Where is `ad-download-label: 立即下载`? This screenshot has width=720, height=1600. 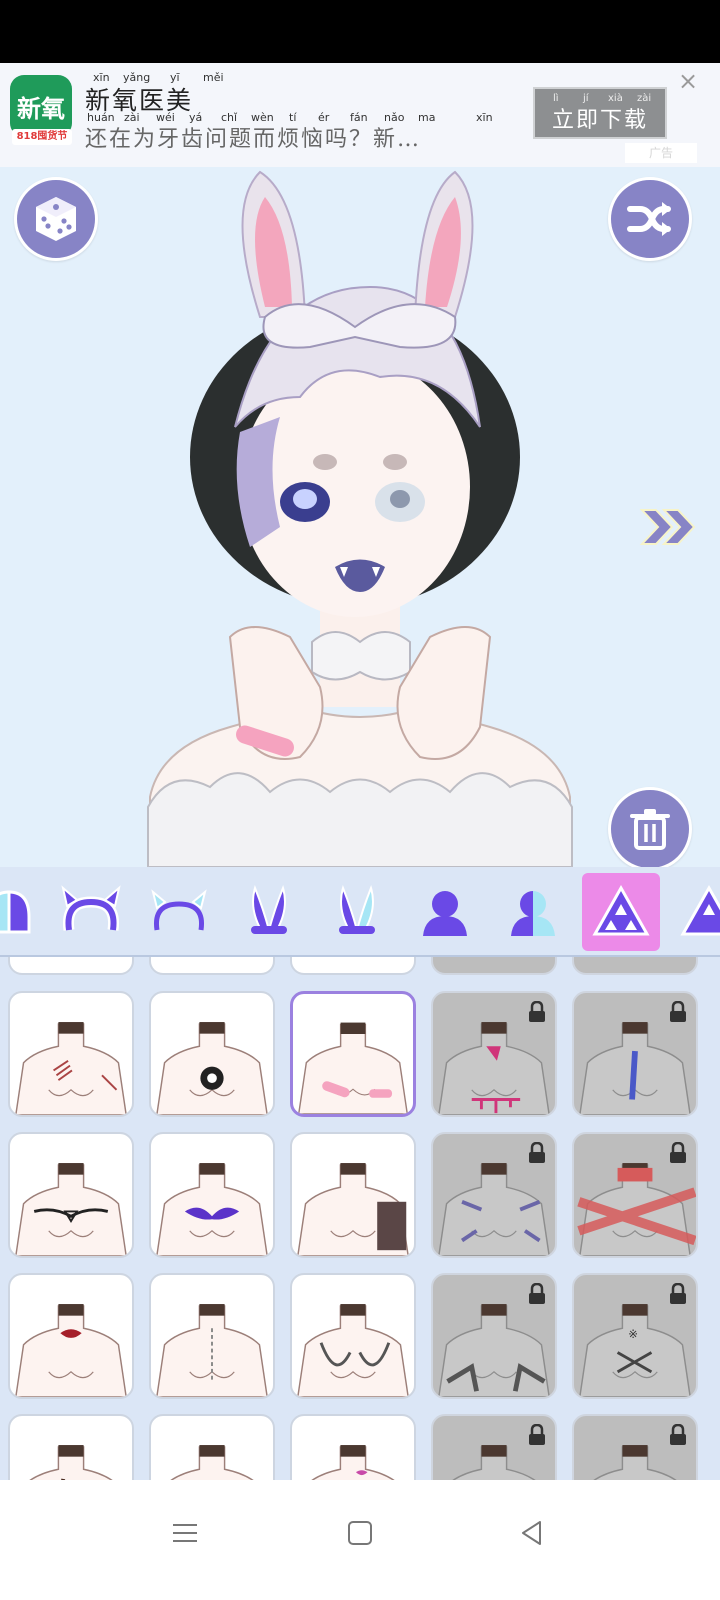 ad-download-label: 立即下载 is located at coordinates (599, 120).